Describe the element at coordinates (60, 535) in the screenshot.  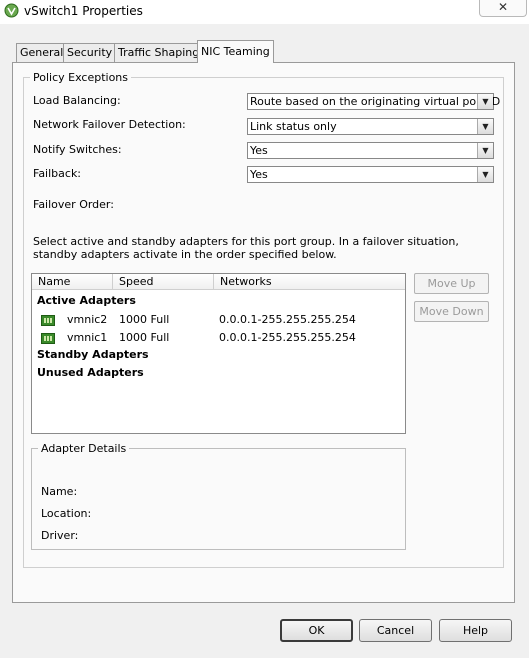
I see `detail-driver-label: Driver:` at that location.